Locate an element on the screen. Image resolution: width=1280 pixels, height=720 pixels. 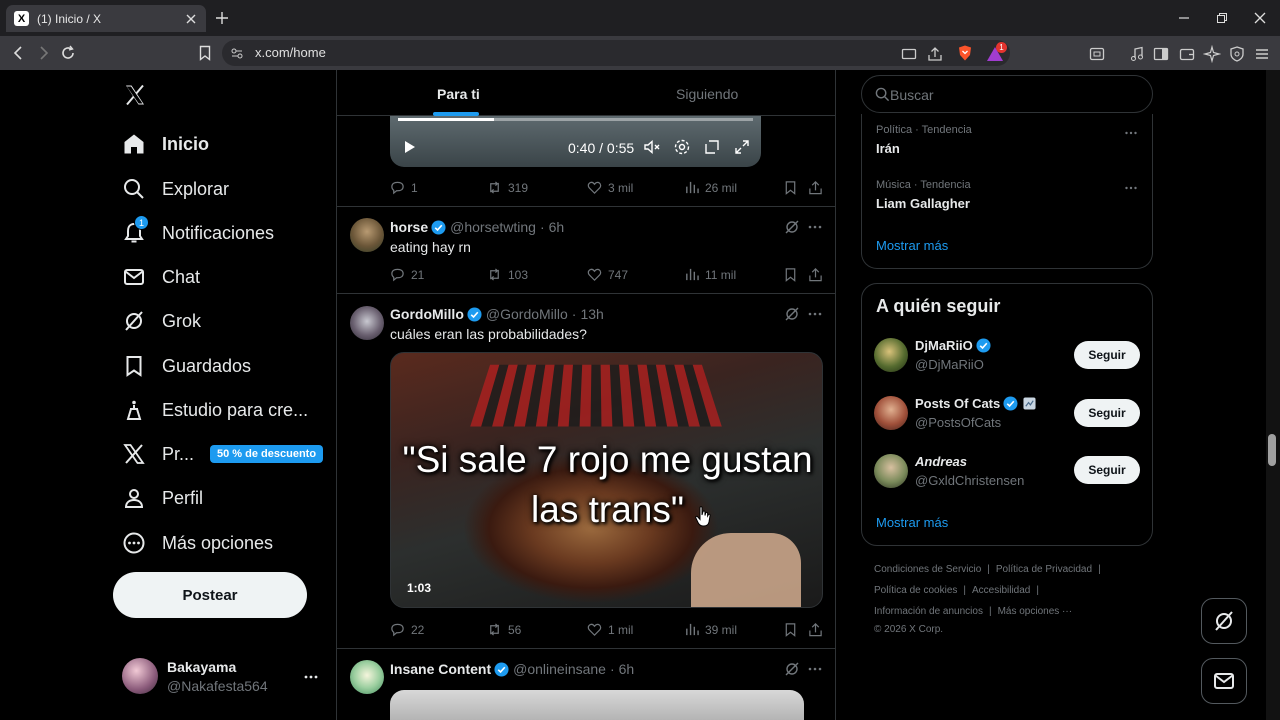
browser-menu-icon is located at coordinates (1262, 54).